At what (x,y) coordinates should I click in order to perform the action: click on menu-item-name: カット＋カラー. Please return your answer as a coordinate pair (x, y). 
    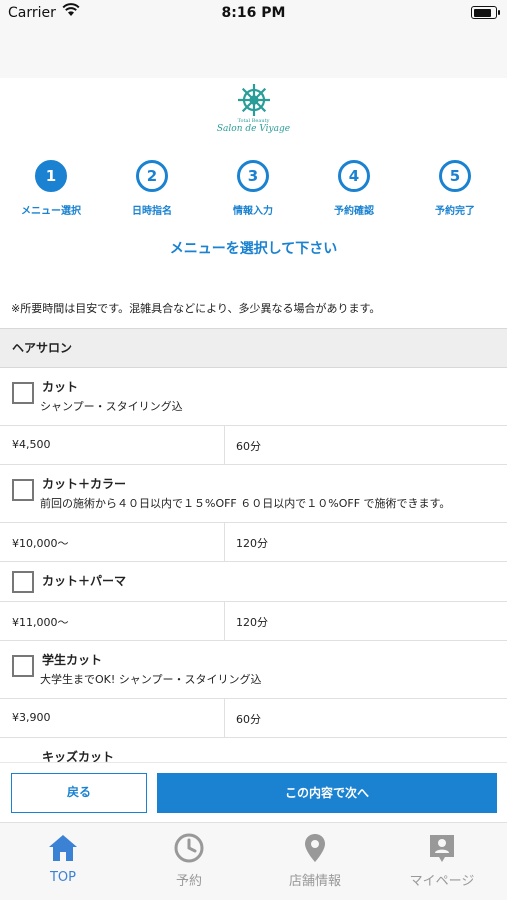
    Looking at the image, I should click on (84, 484).